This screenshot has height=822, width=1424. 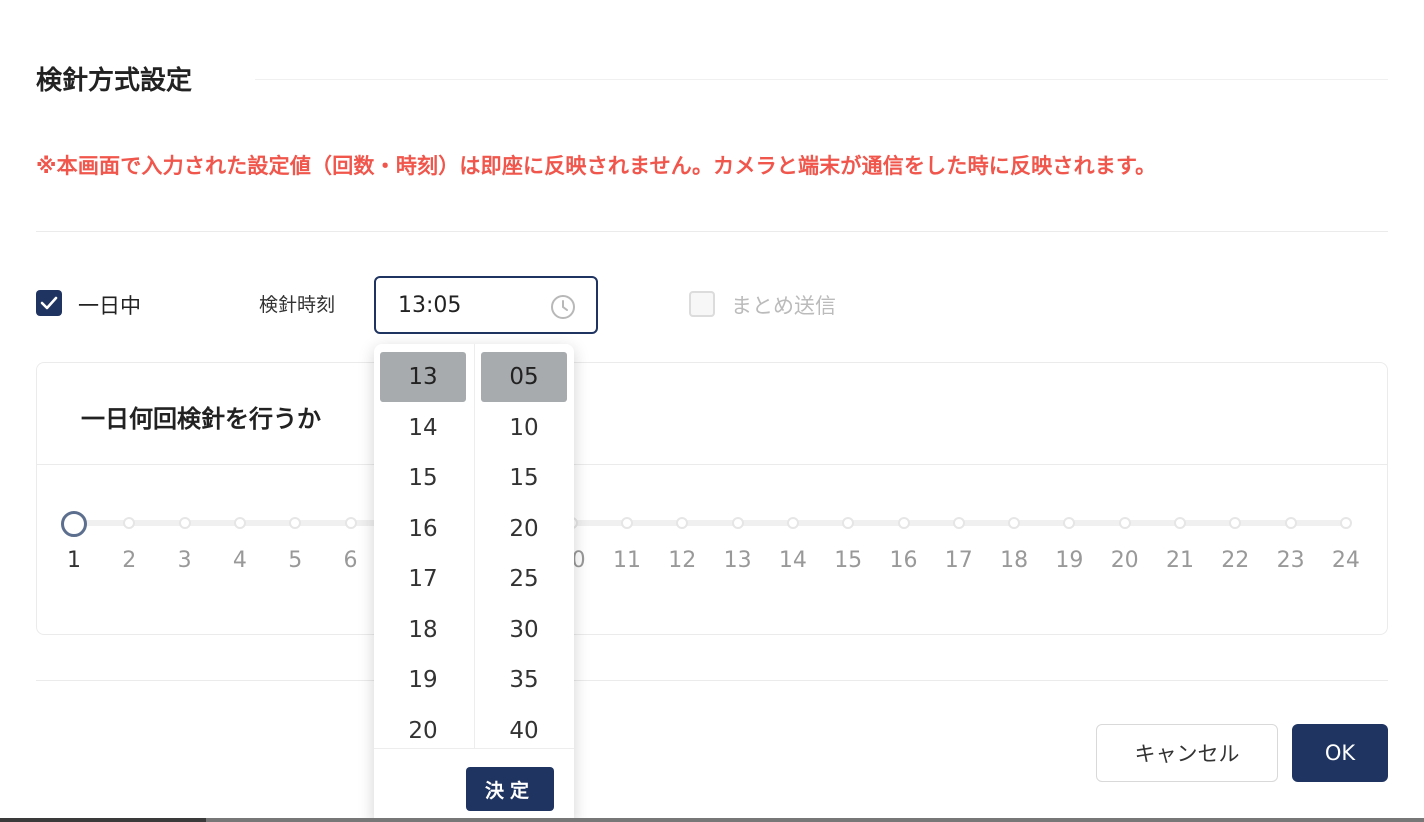 What do you see at coordinates (563, 307) in the screenshot?
I see `clock-icon` at bounding box center [563, 307].